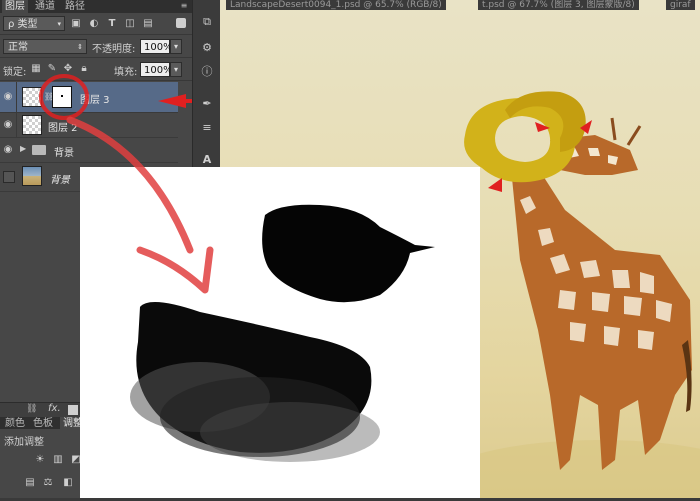 This screenshot has width=700, height=501. Describe the element at coordinates (96, 6) in the screenshot. I see `layers-panel-tabbar: 图层 通道 路径 ≡` at that location.